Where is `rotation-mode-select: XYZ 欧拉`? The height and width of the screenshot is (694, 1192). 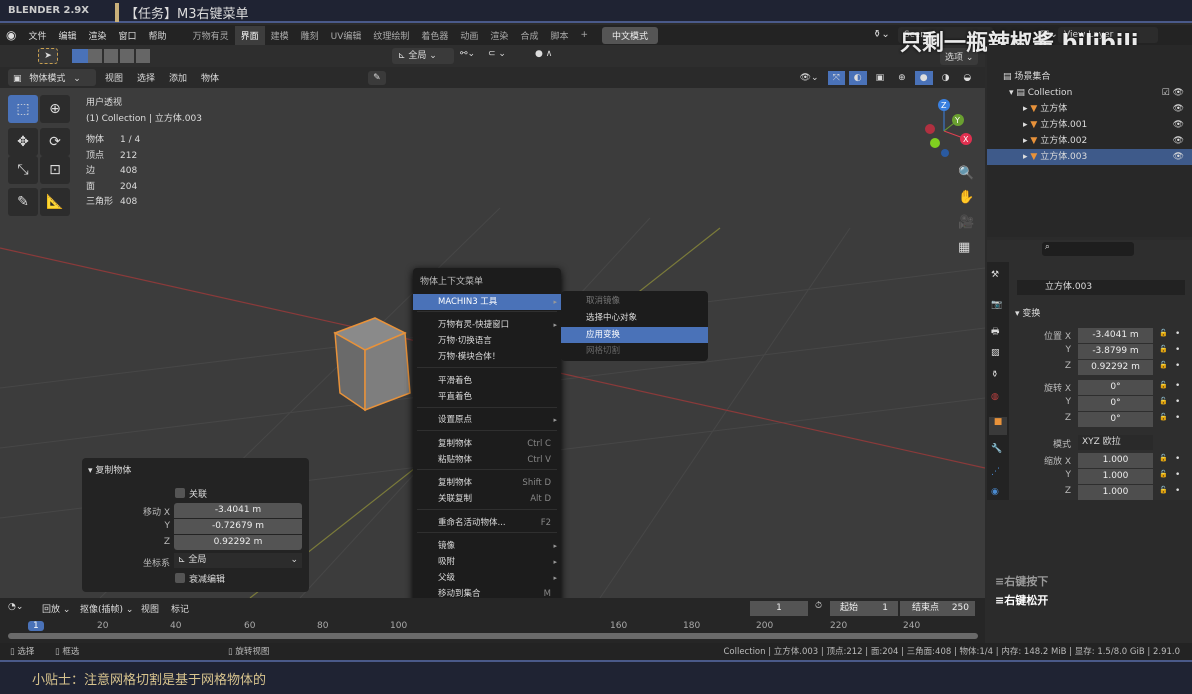 rotation-mode-select: XYZ 欧拉 is located at coordinates (1115, 442).